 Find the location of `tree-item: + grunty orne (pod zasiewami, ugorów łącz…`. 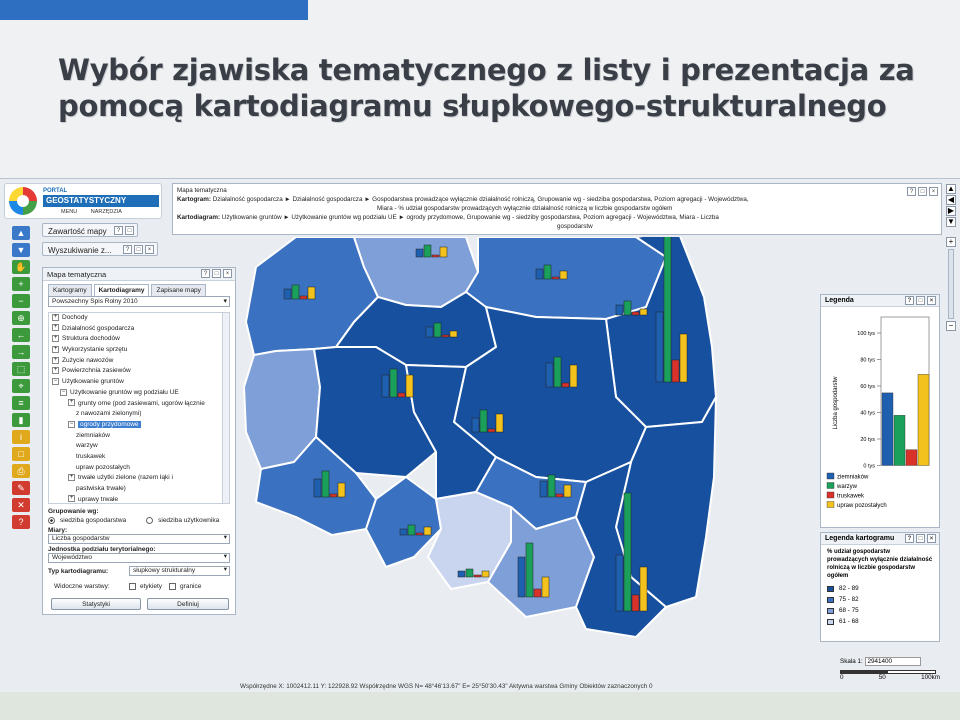

tree-item: + grunty orne (pod zasiewami, ugorów łącz… is located at coordinates (139, 404).